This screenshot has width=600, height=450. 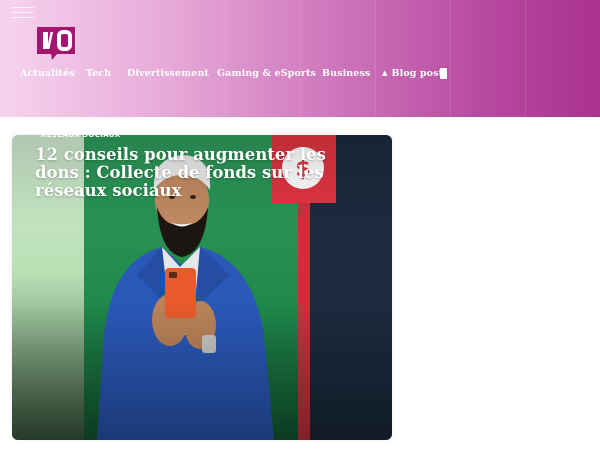 What do you see at coordinates (56, 43) in the screenshot?
I see `site-logo` at bounding box center [56, 43].